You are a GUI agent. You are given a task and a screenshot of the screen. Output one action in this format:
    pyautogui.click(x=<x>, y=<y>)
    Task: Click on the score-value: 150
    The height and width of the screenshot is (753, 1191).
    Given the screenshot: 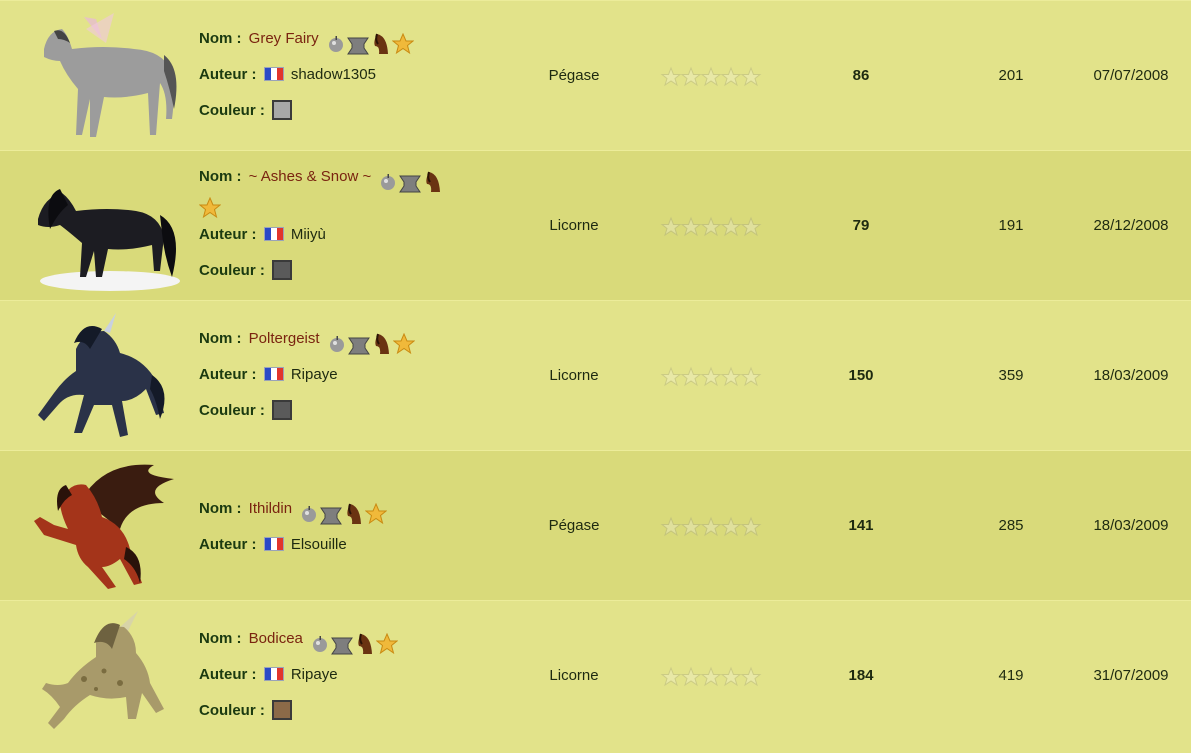 What is the action you would take?
    pyautogui.click(x=861, y=375)
    